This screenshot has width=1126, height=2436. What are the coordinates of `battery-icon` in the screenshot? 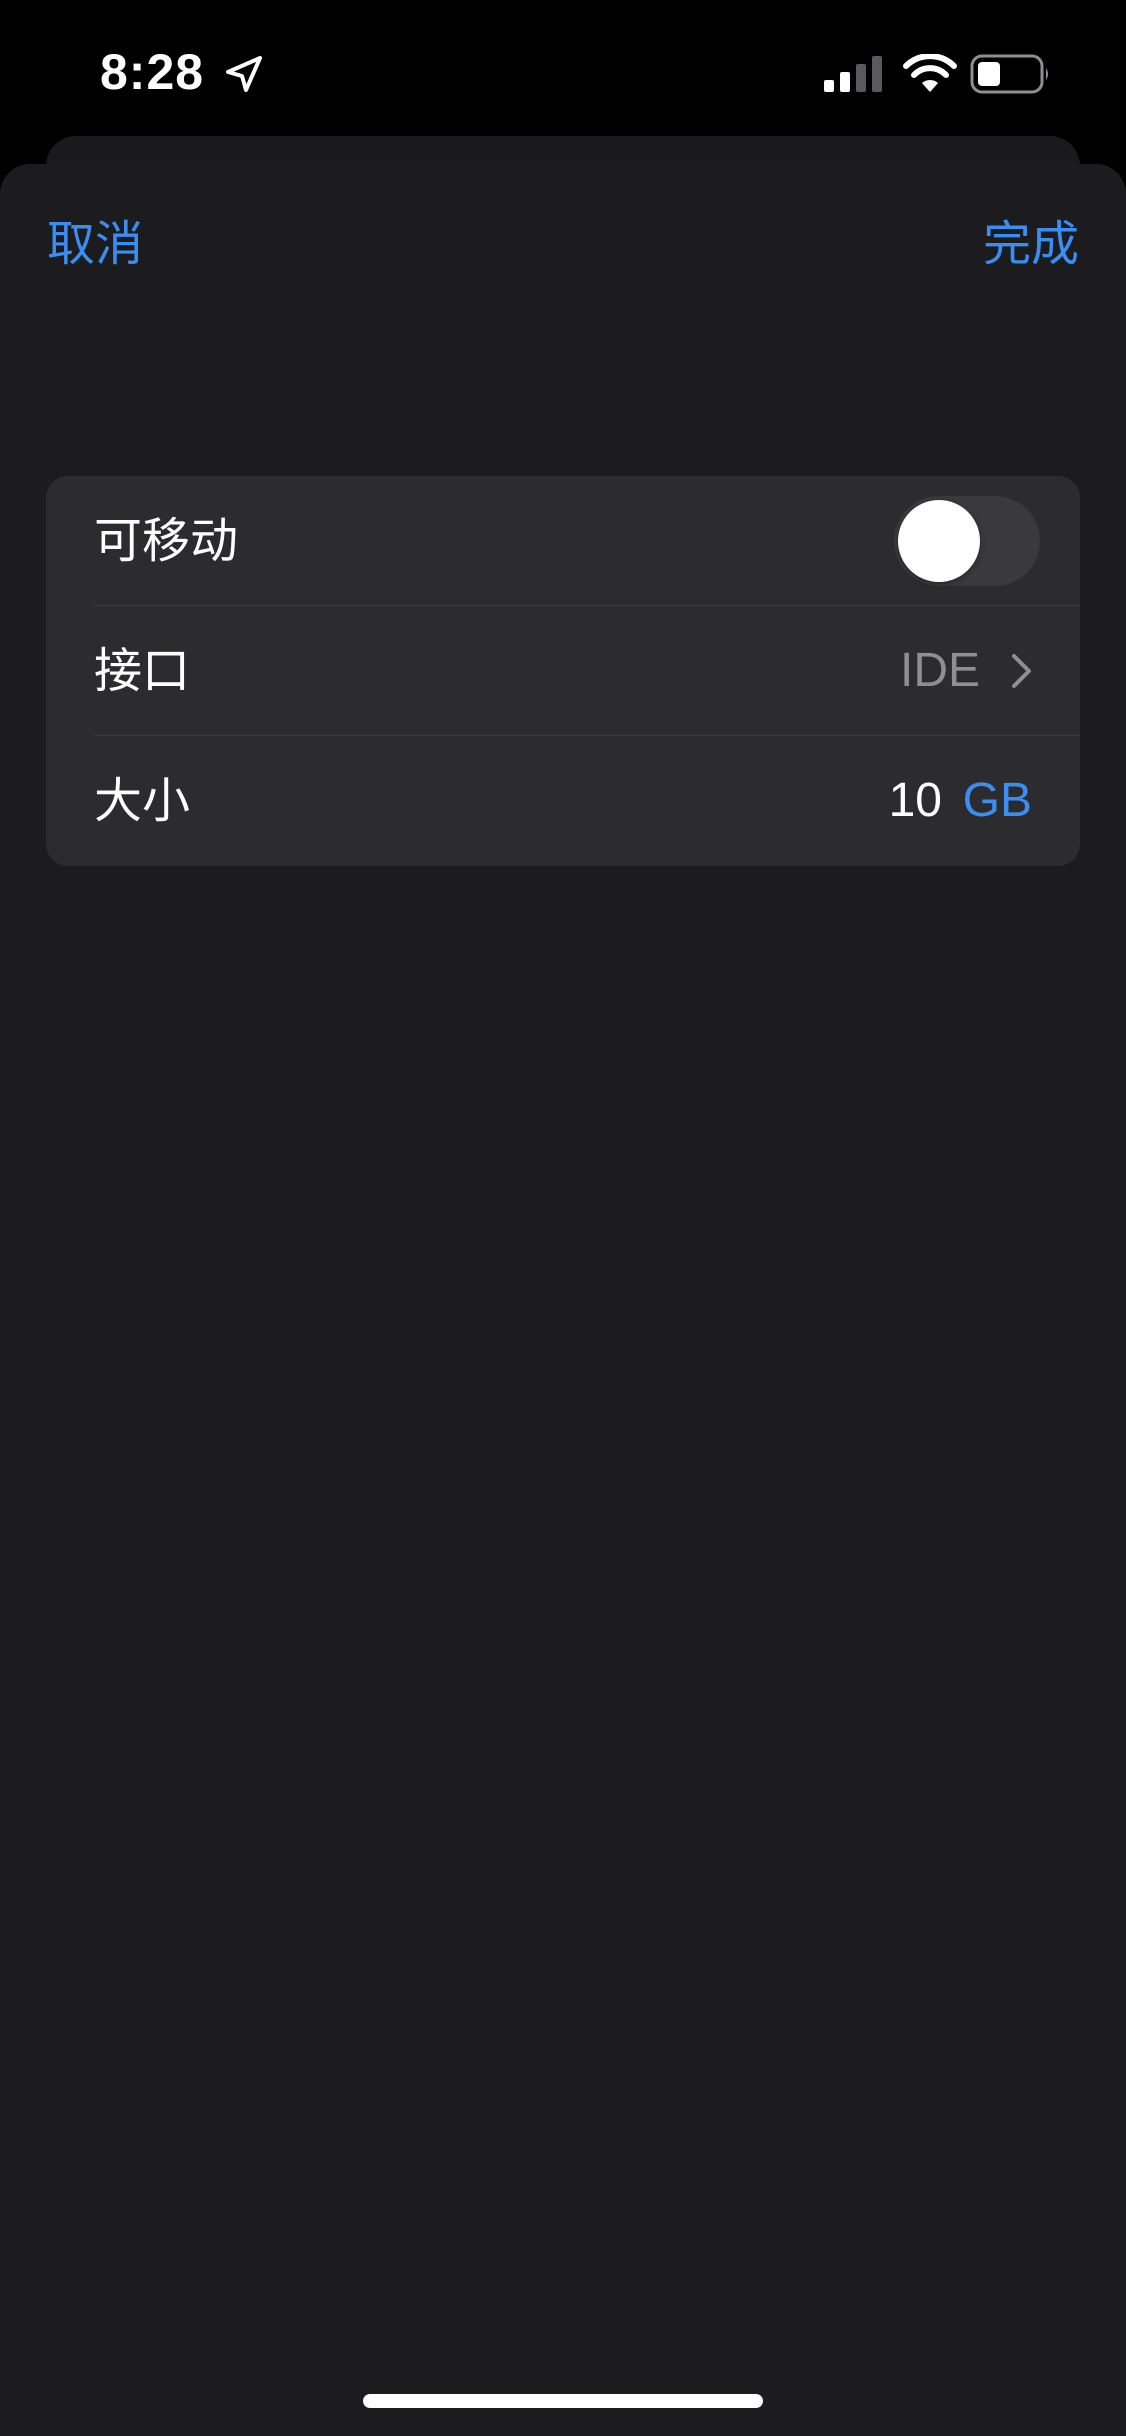 It's located at (1009, 74).